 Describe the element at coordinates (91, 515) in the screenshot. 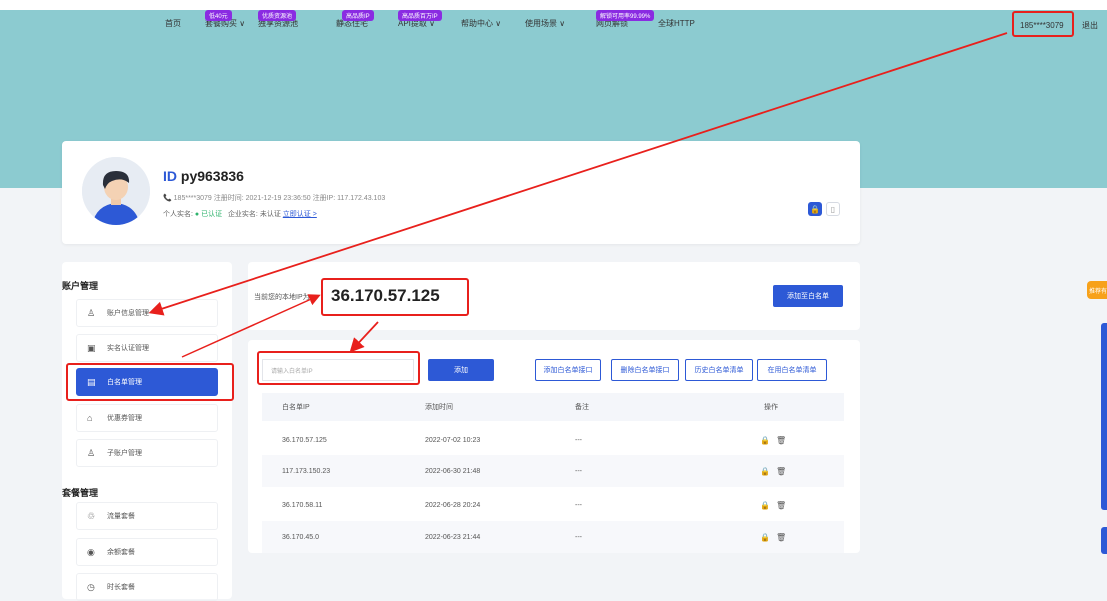

I see `traffic-icon: ♲` at that location.